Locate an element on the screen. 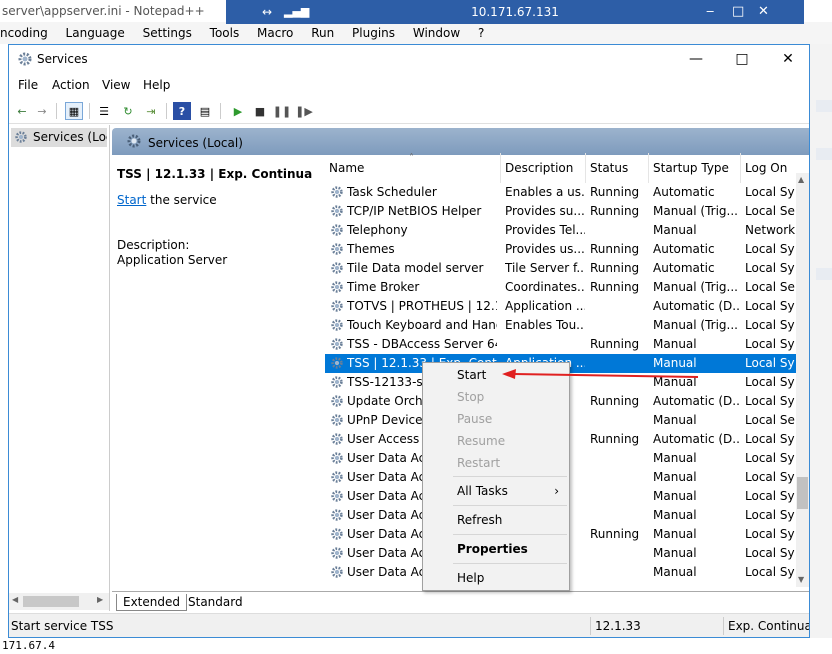 The width and height of the screenshot is (832, 654). export-list-icon: ⇥ is located at coordinates (151, 111).